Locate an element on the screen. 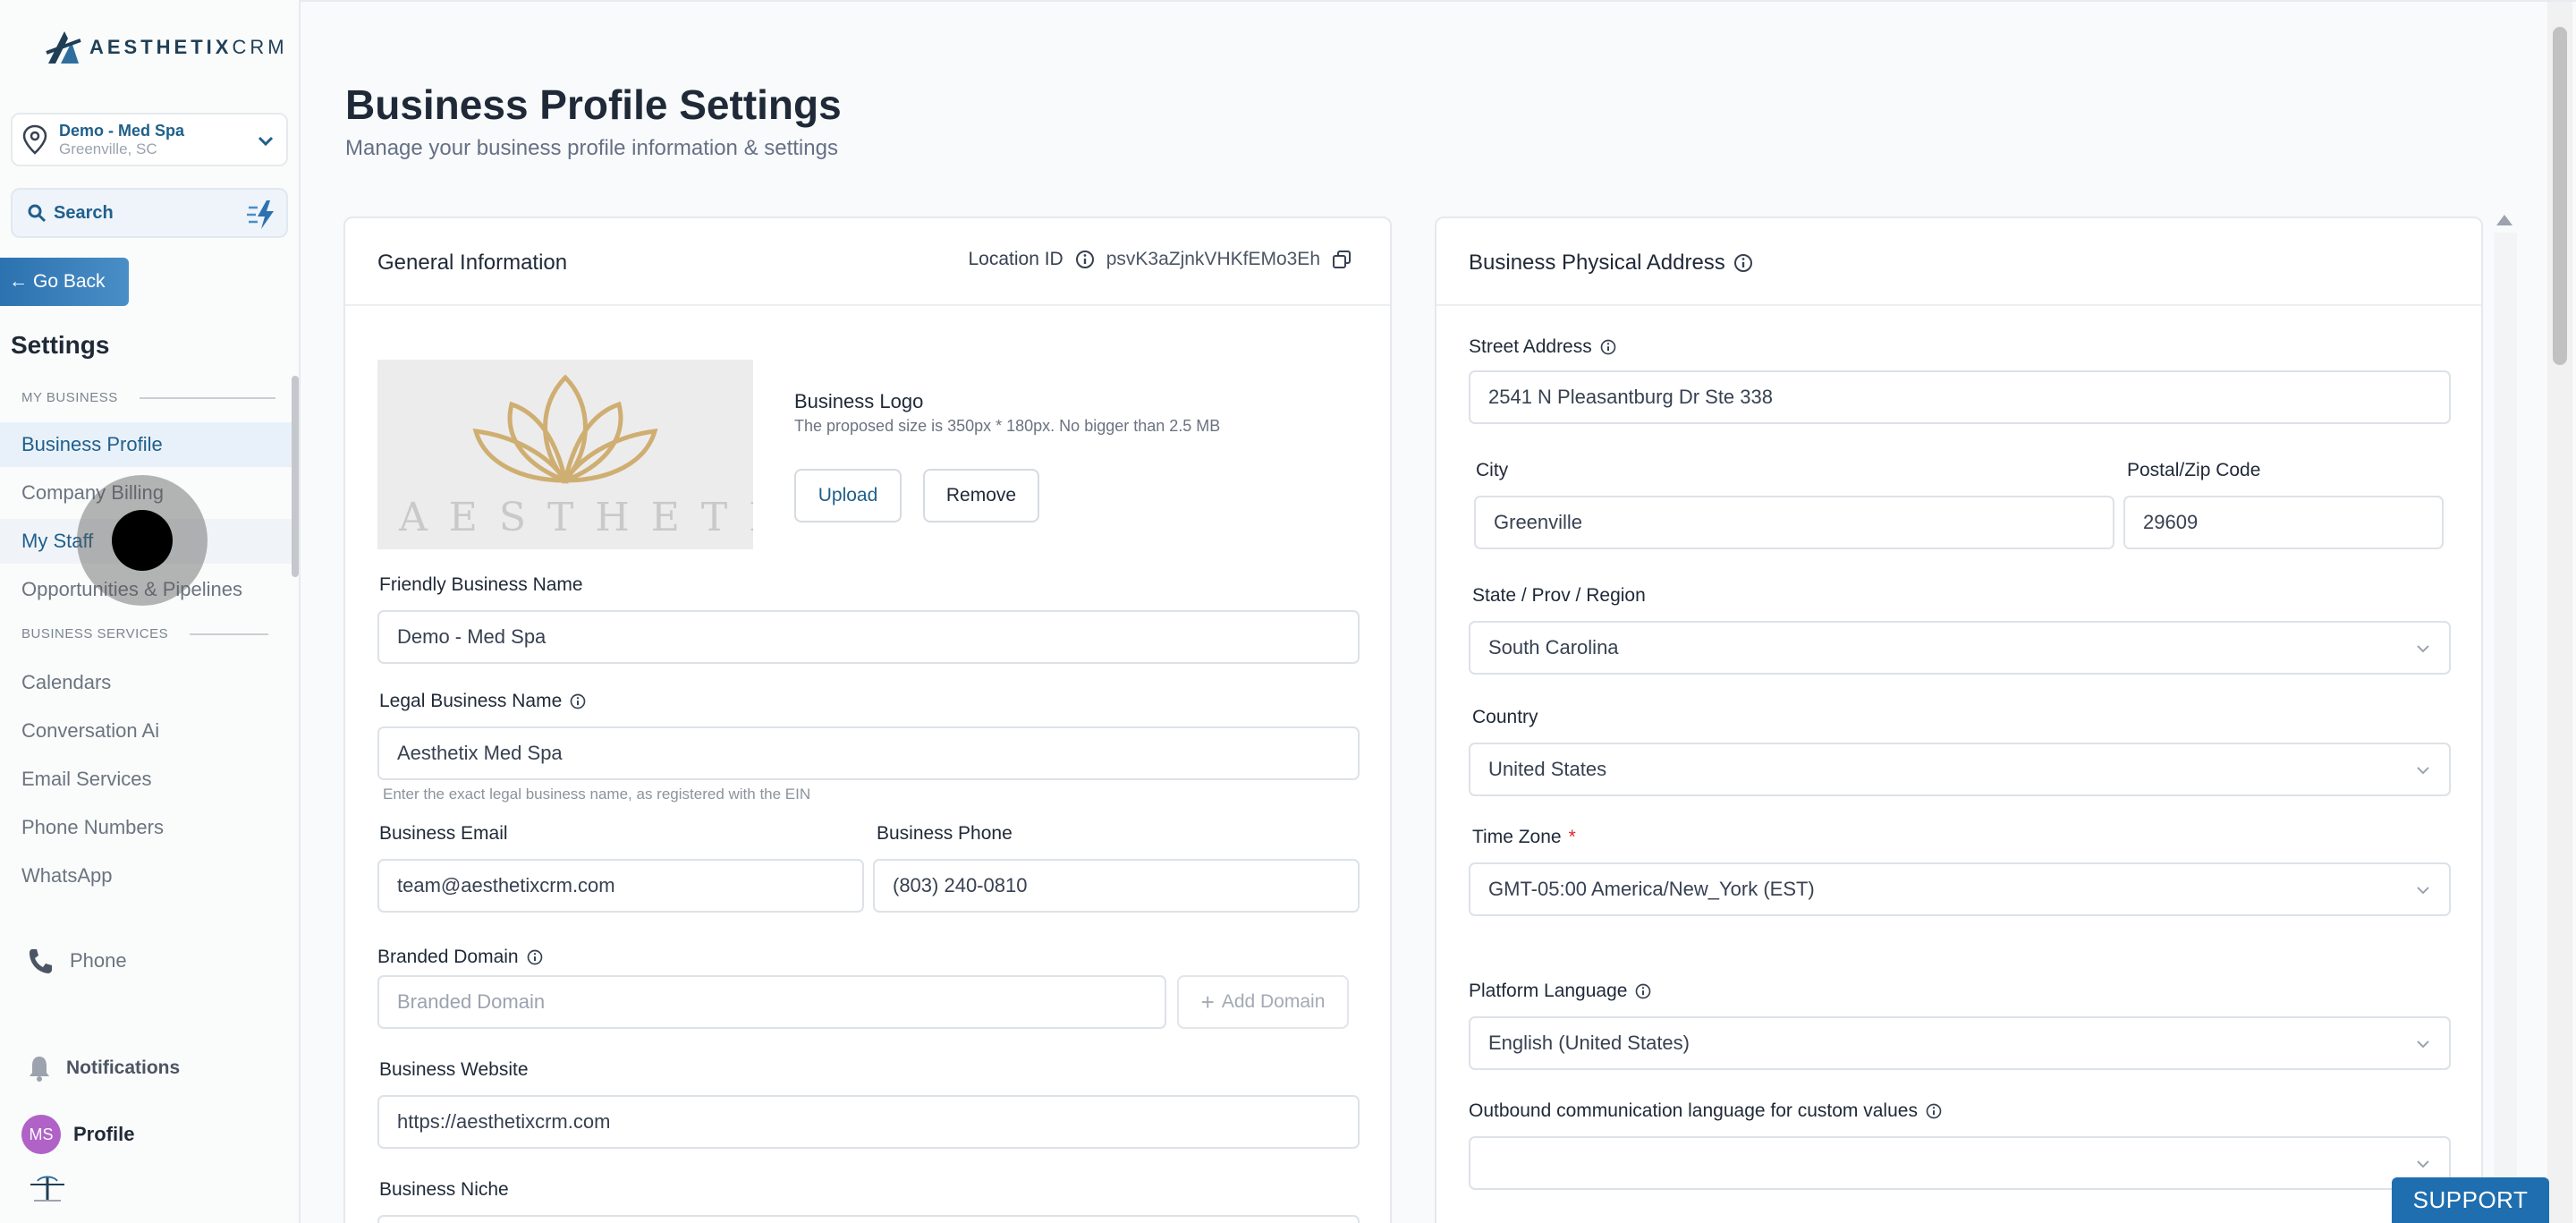  platform-language-label: Platform Language is located at coordinates (1560, 991).